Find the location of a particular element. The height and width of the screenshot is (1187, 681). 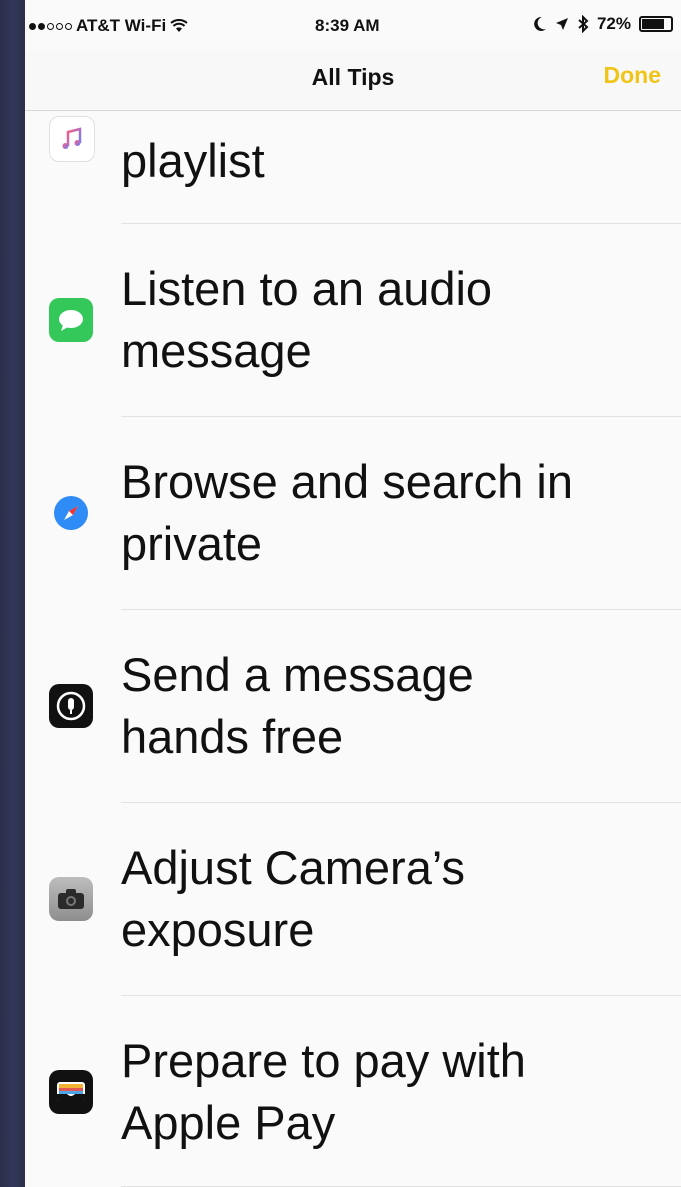

tip-label-line1: Adjust Camera’s is located at coordinates (293, 867).